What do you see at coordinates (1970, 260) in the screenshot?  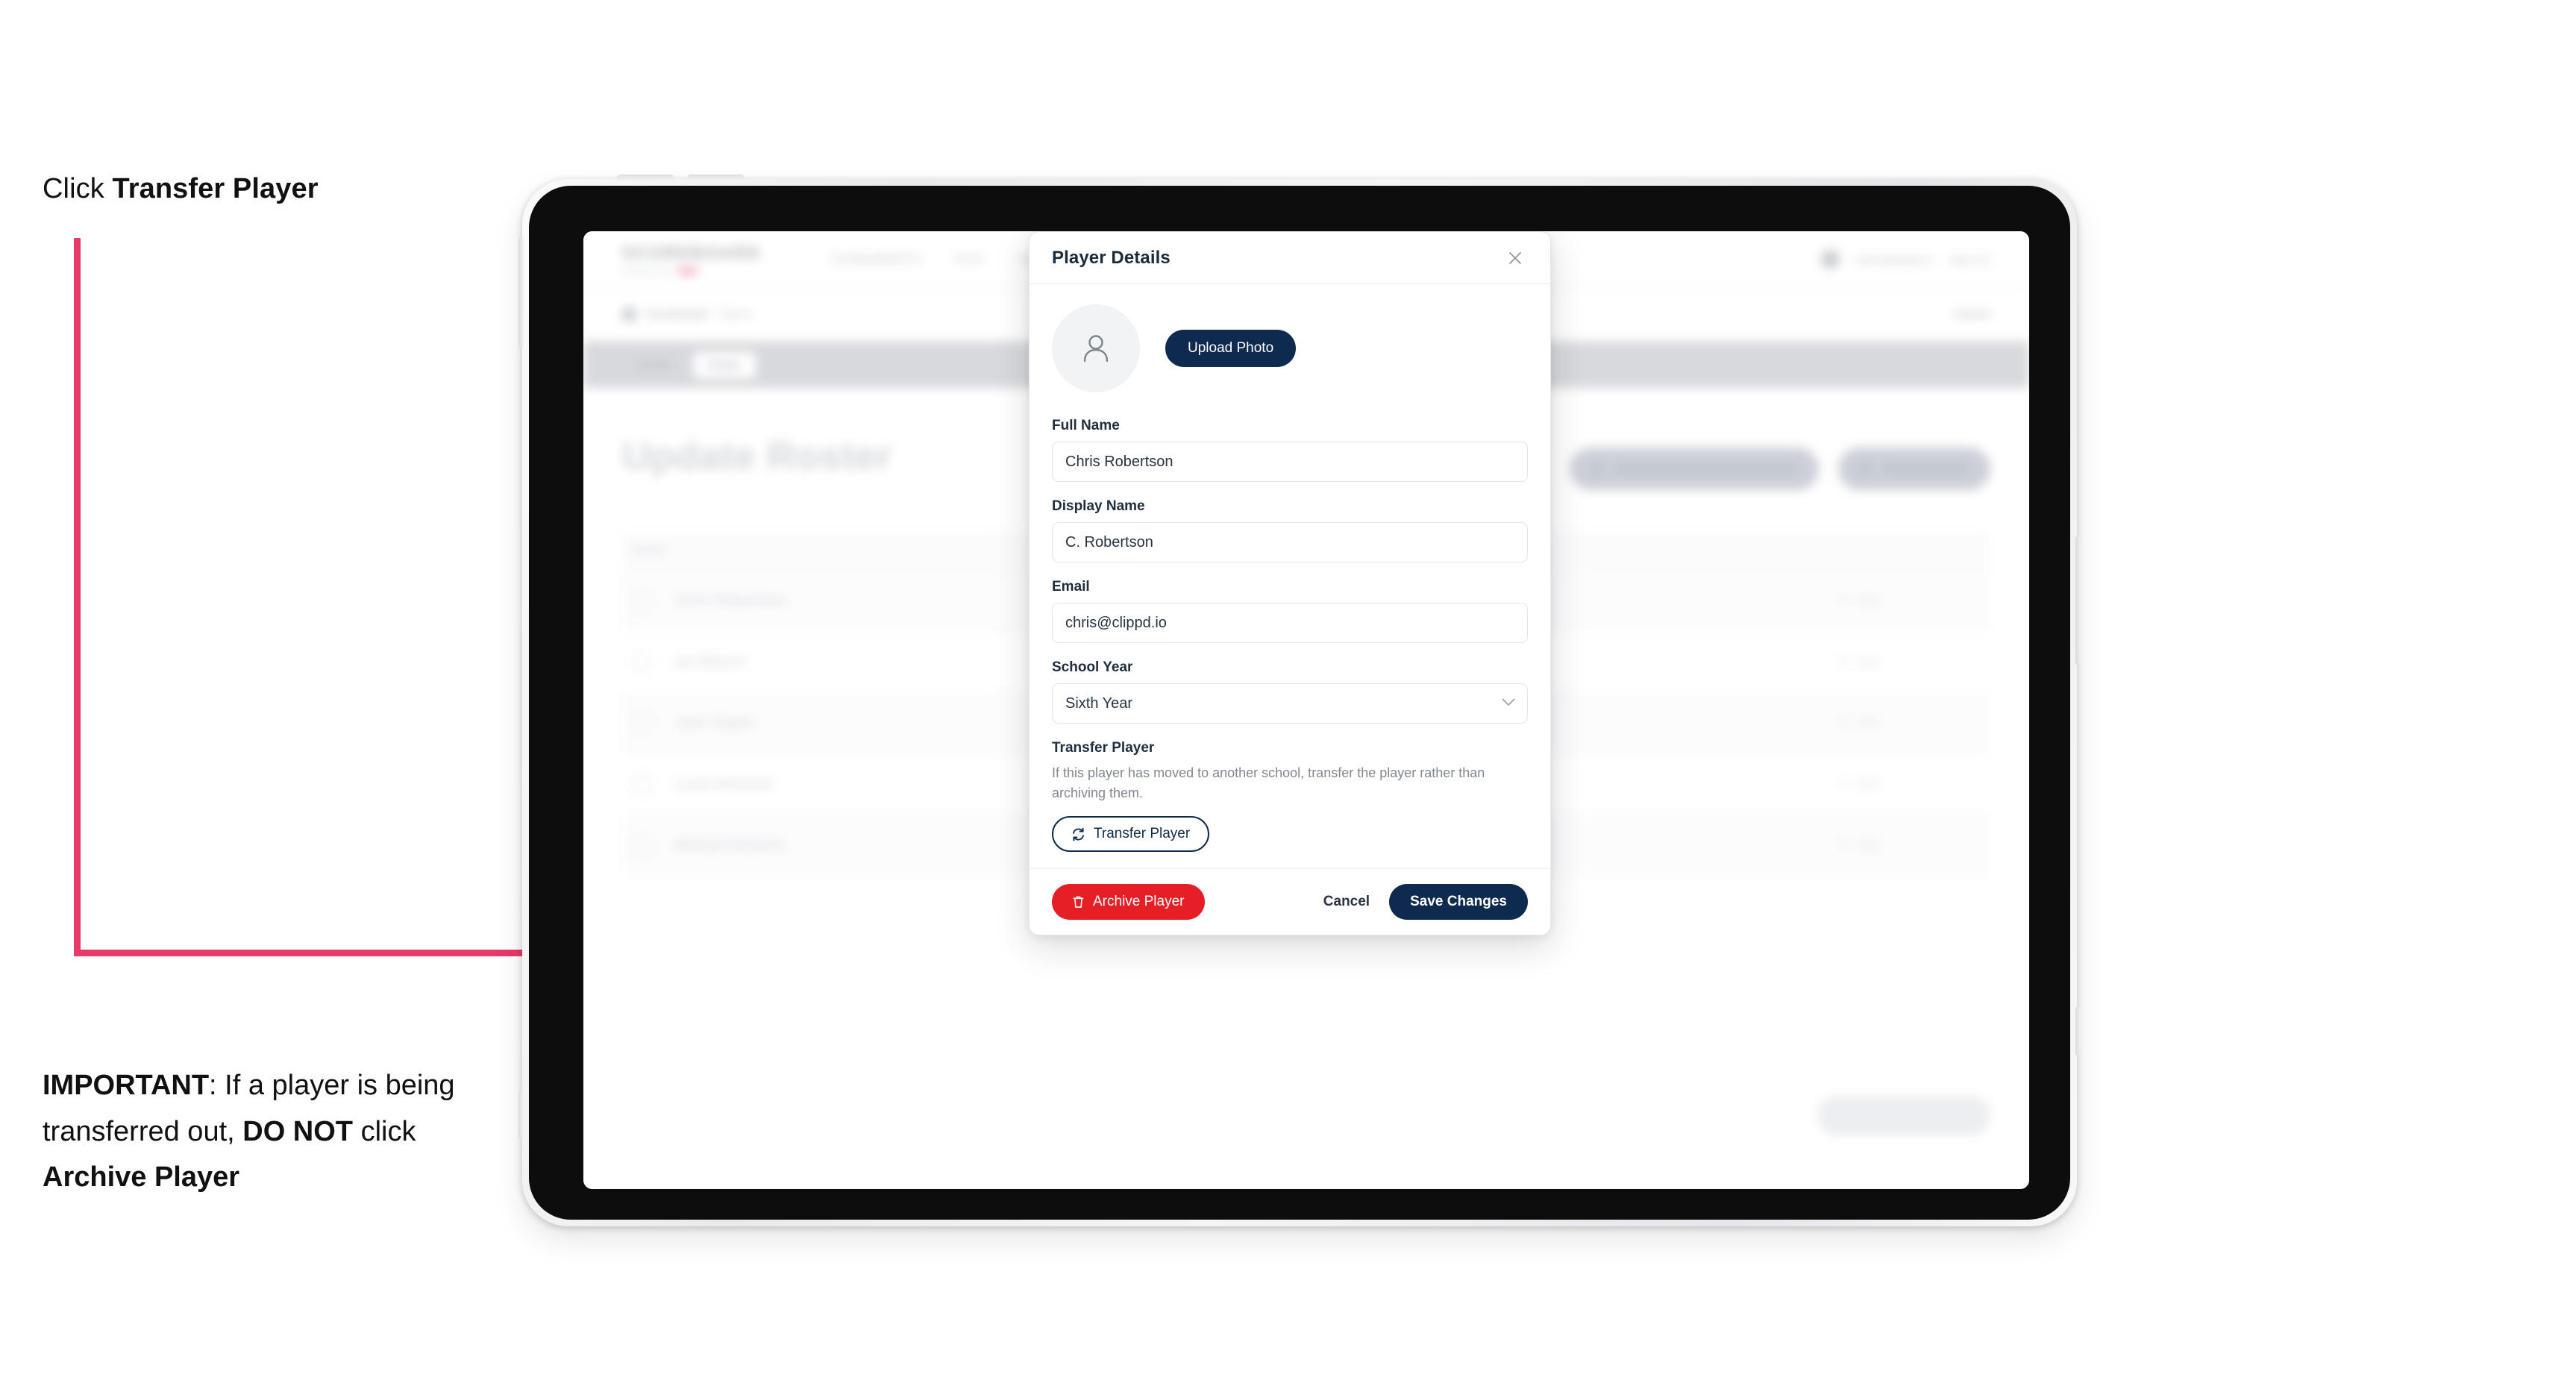 I see `sign-out-link: Sign Out` at bounding box center [1970, 260].